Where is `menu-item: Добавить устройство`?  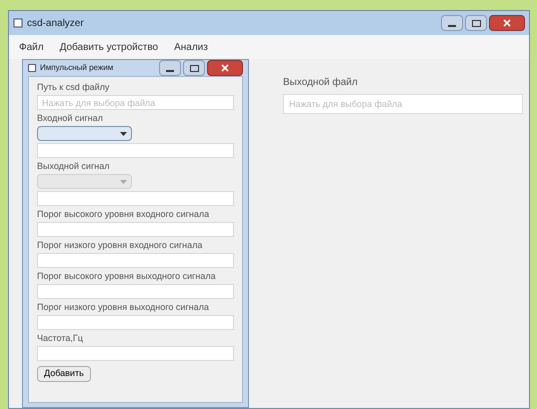 menu-item: Добавить устройство is located at coordinates (109, 47).